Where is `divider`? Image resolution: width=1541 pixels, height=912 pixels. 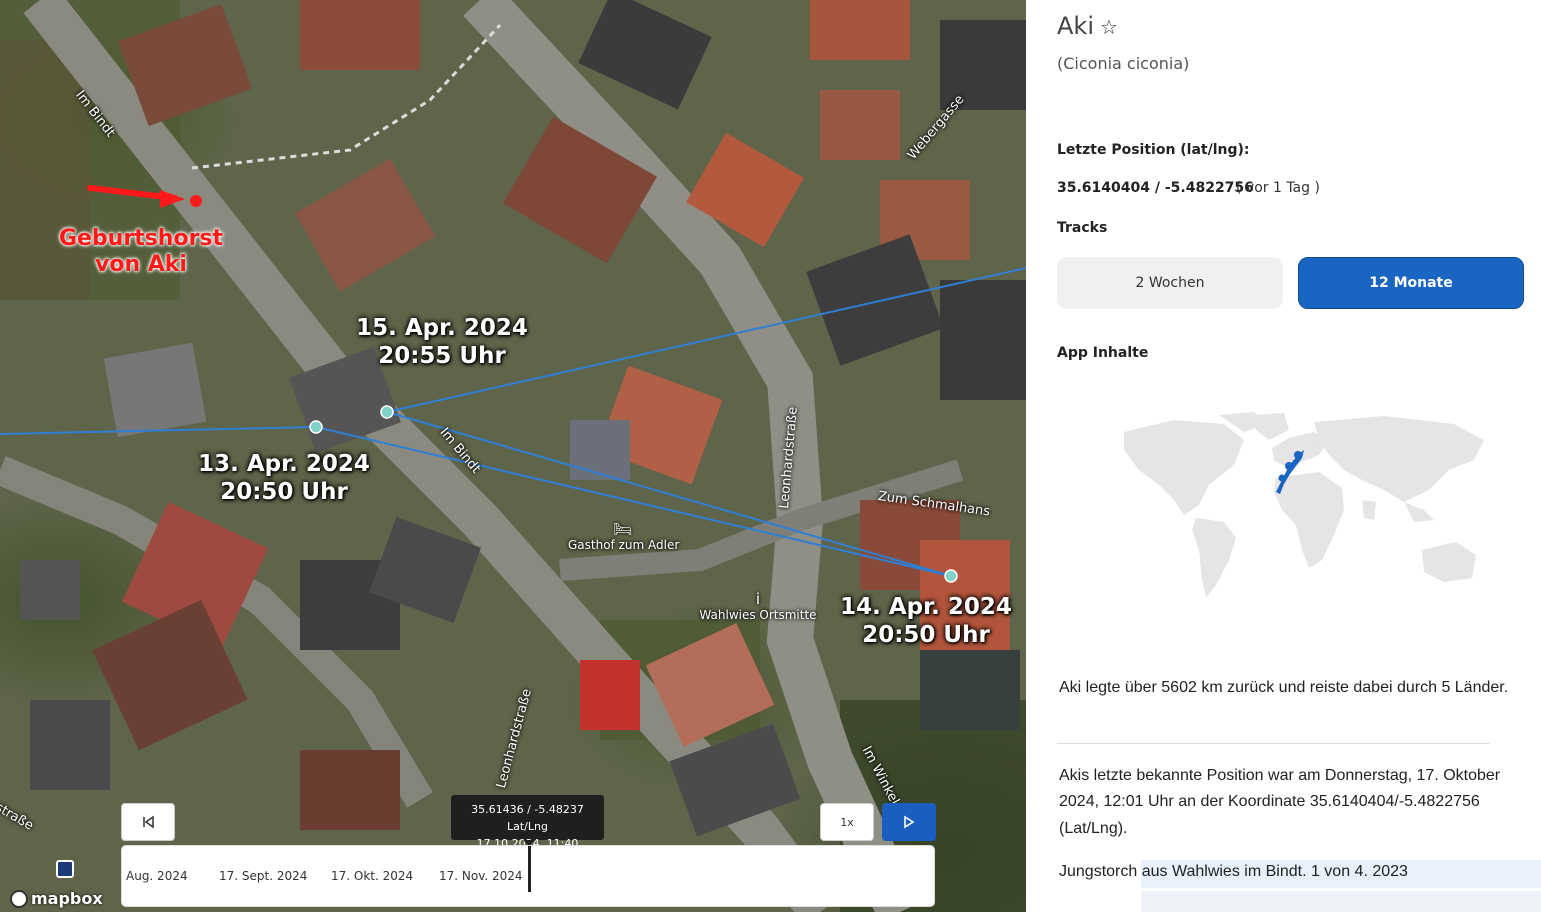
divider is located at coordinates (1273, 743).